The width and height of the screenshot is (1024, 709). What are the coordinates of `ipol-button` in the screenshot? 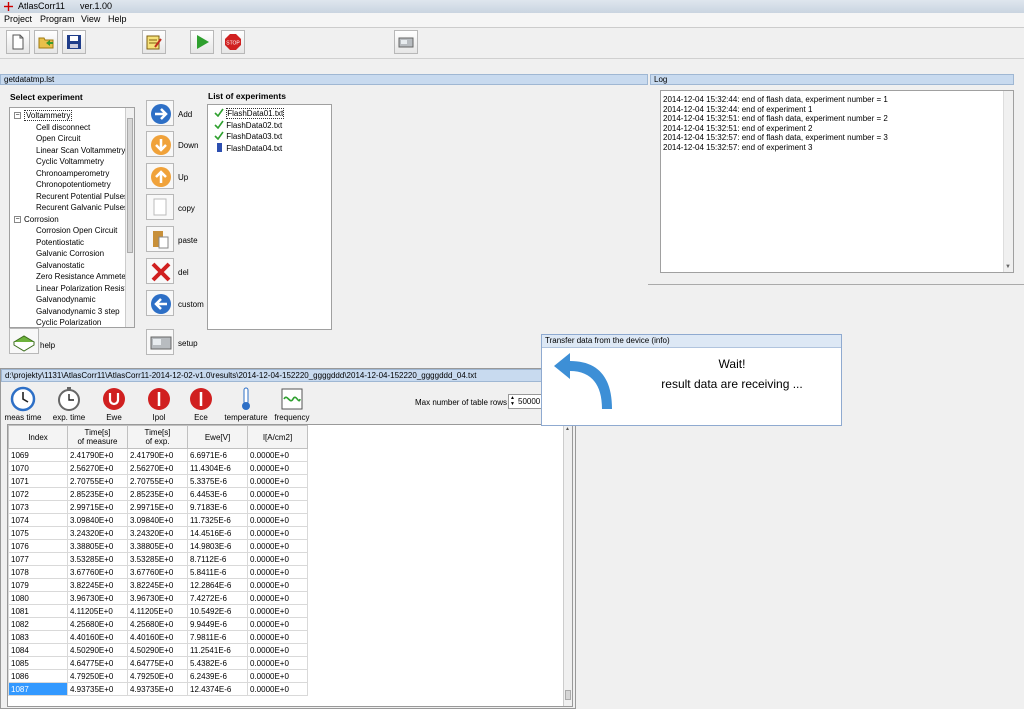 It's located at (161, 399).